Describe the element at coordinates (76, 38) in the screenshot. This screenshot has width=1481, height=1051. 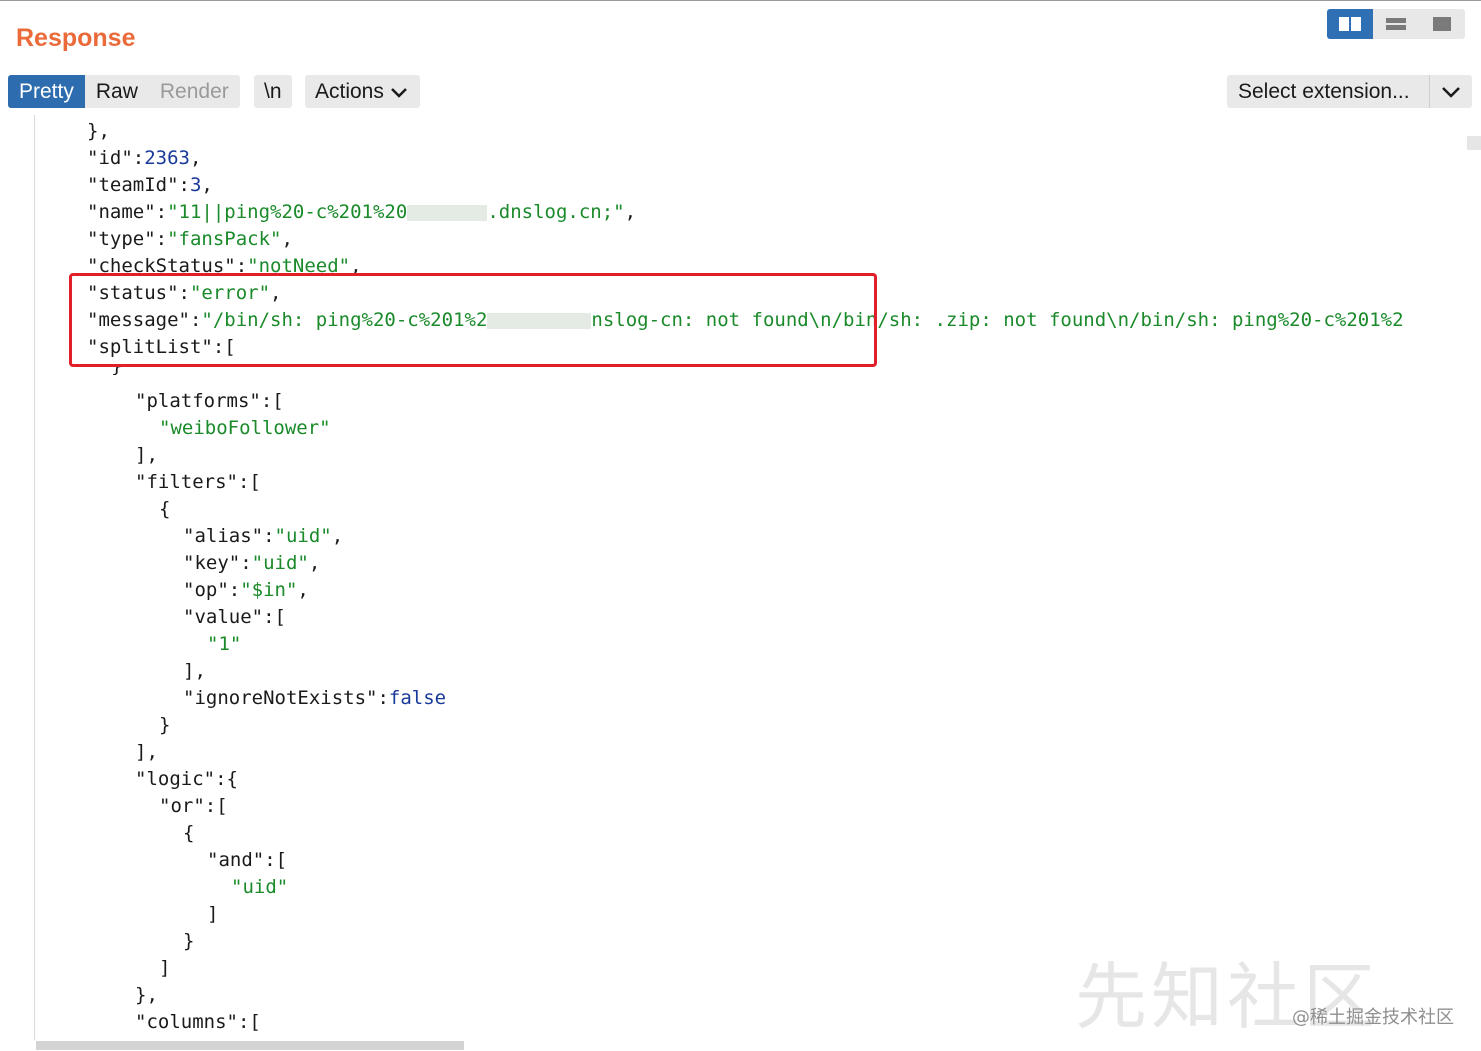
I see `panel-title: Response` at that location.